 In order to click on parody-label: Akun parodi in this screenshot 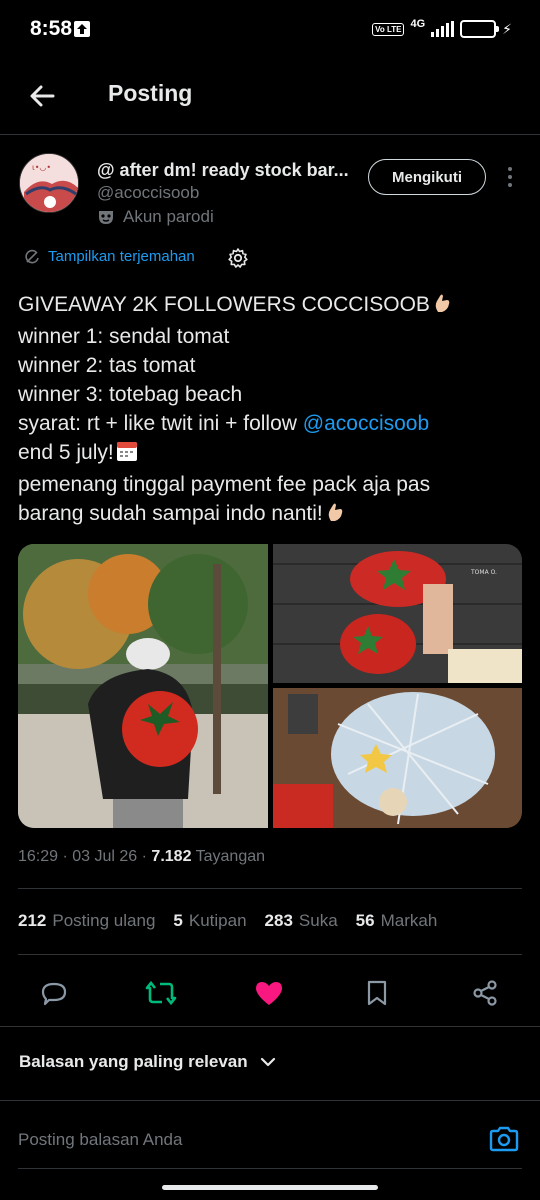, I will do `click(155, 217)`.